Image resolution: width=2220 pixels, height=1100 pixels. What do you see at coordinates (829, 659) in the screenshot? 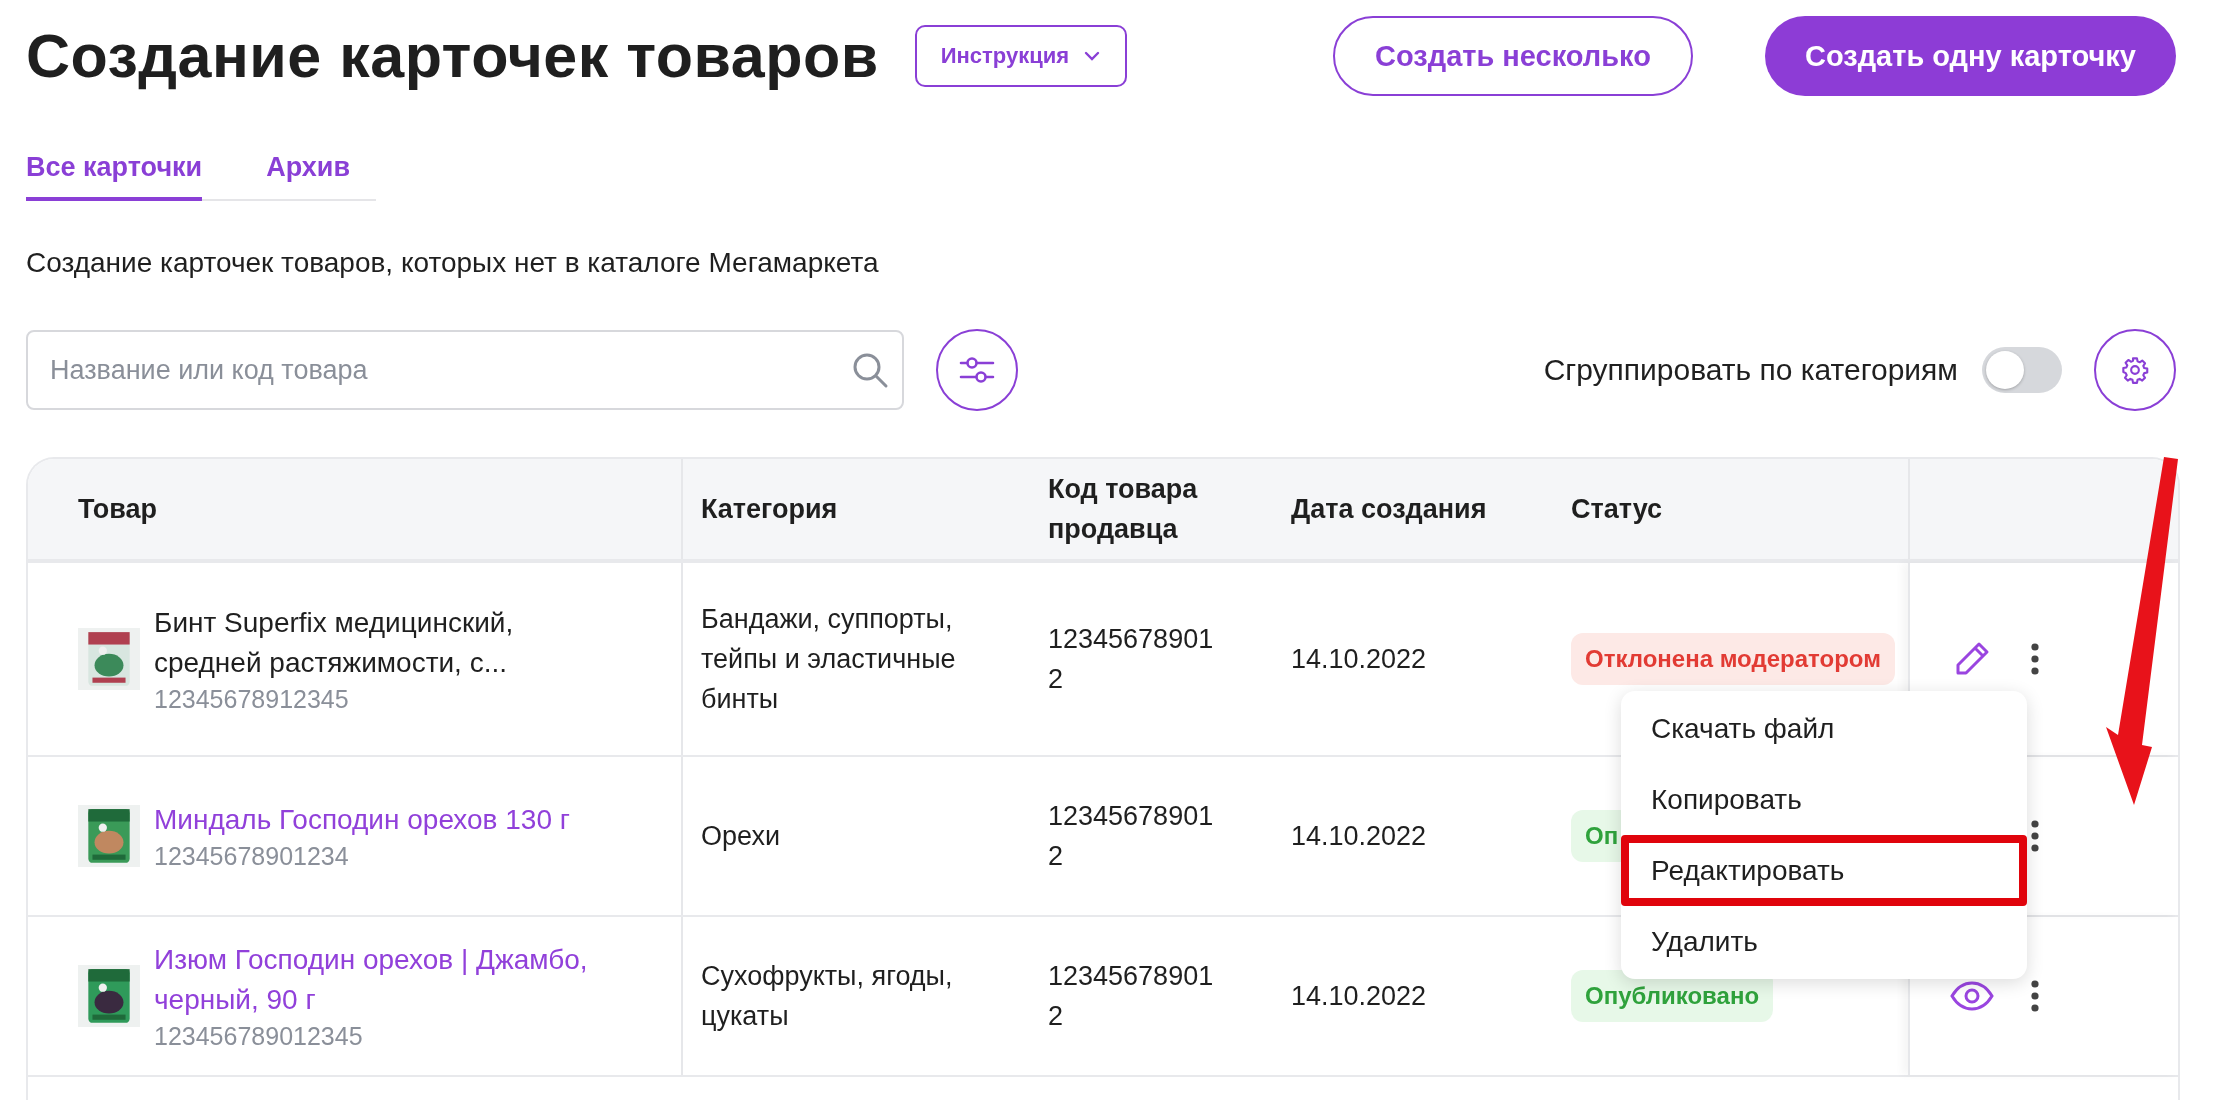
I see `category-cell-text: Бандажи, суппорты, тейпы и эластичные бинты` at bounding box center [829, 659].